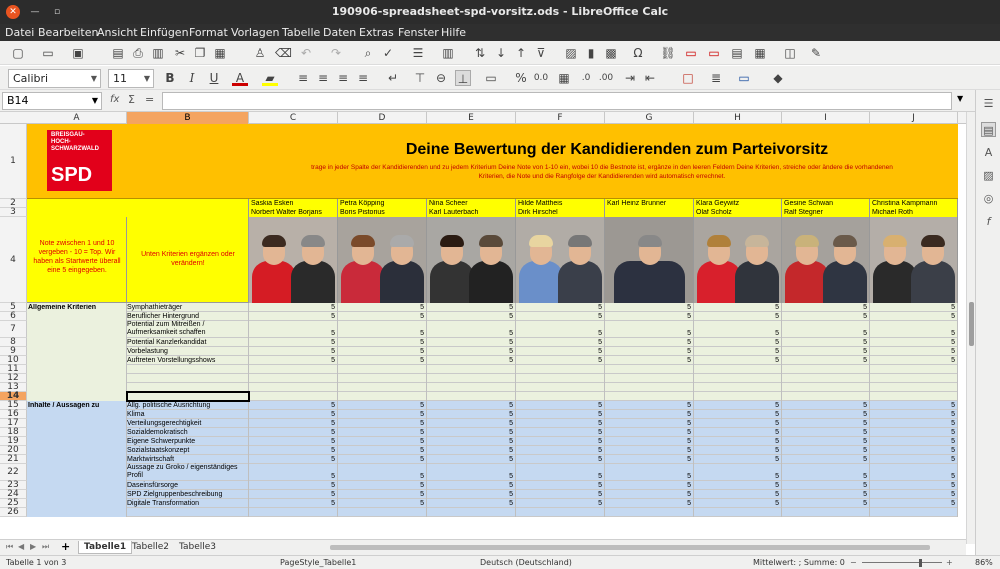 Image resolution: width=1000 pixels, height=569 pixels. I want to click on menu-daten: Daten, so click(339, 32).